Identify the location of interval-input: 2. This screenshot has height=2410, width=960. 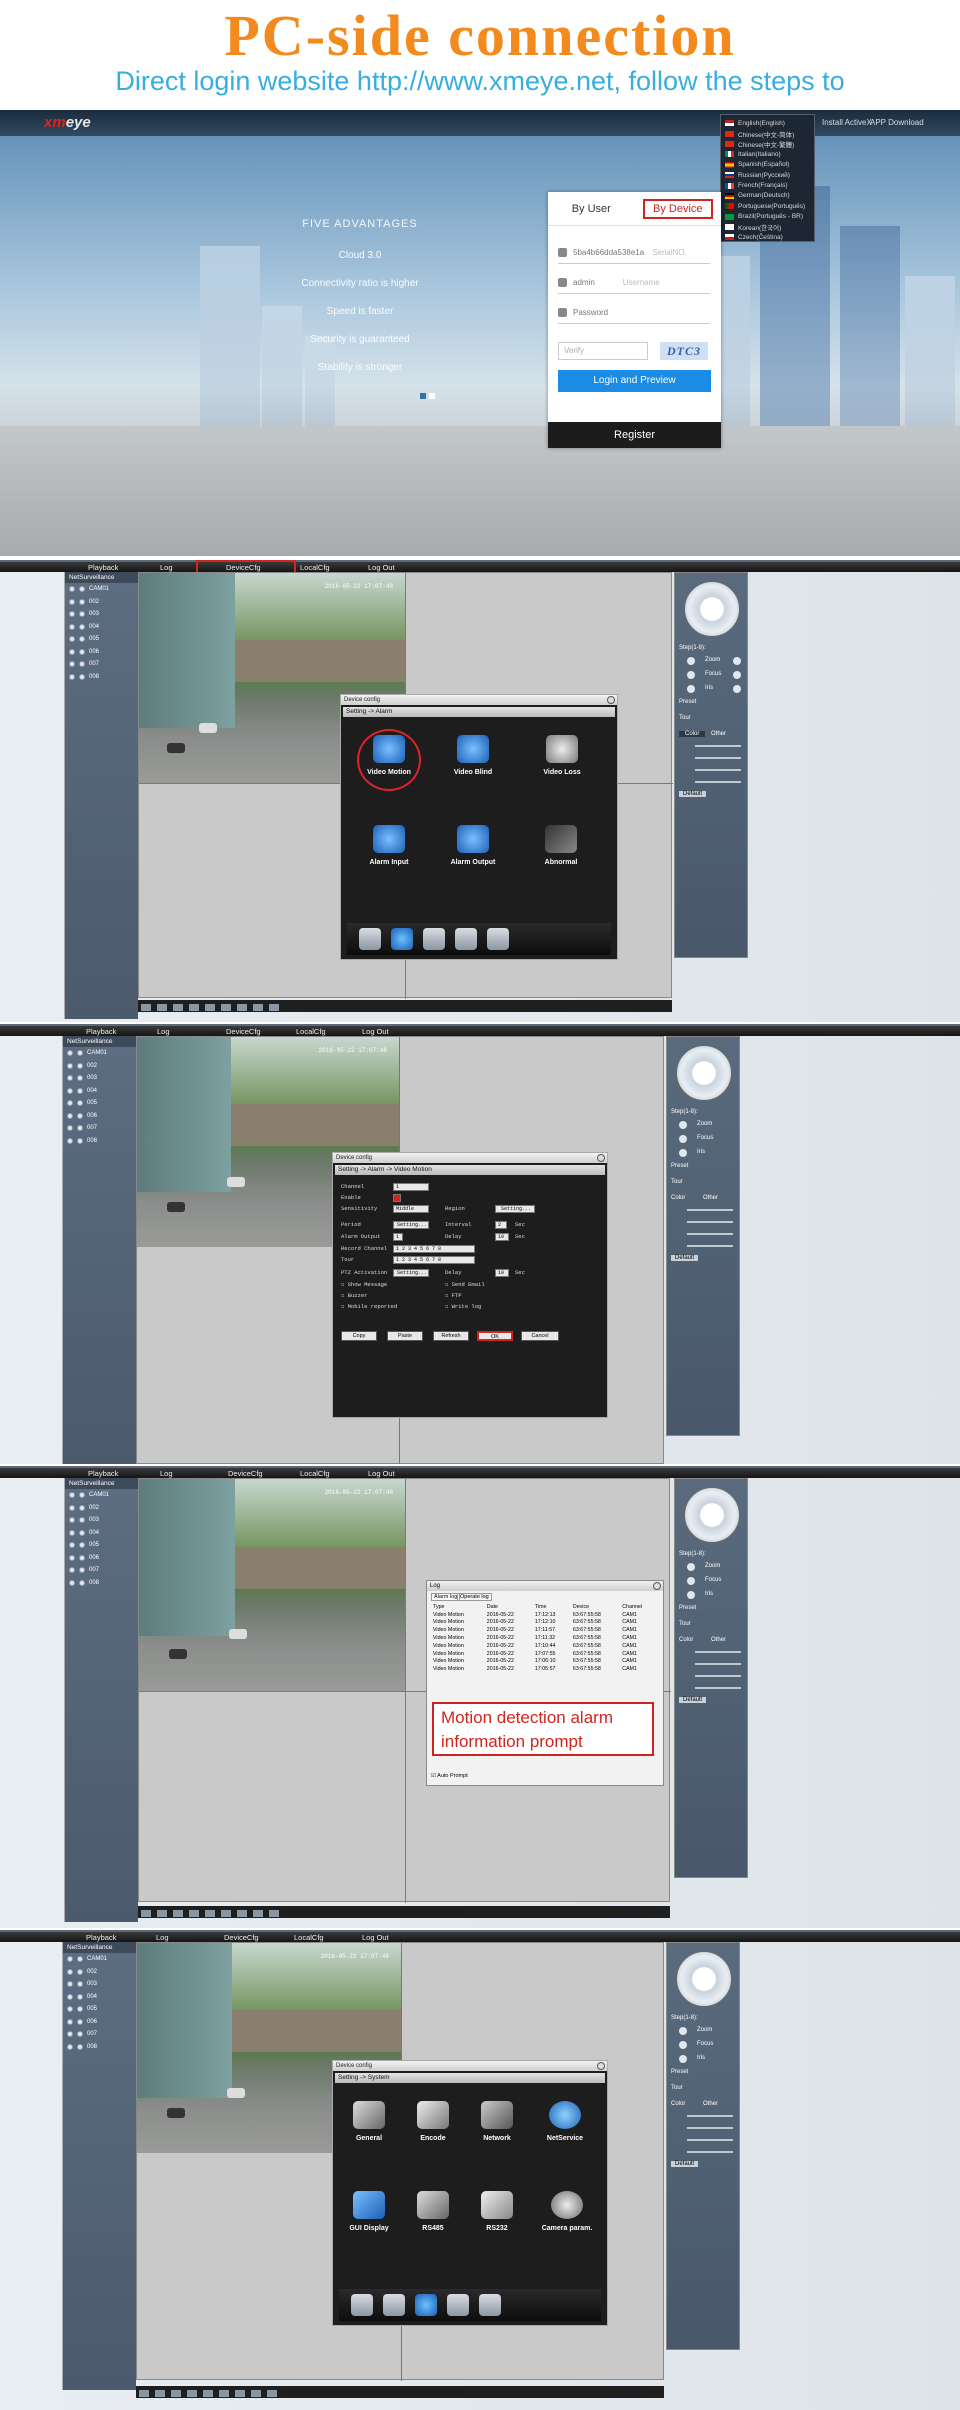
(501, 1225).